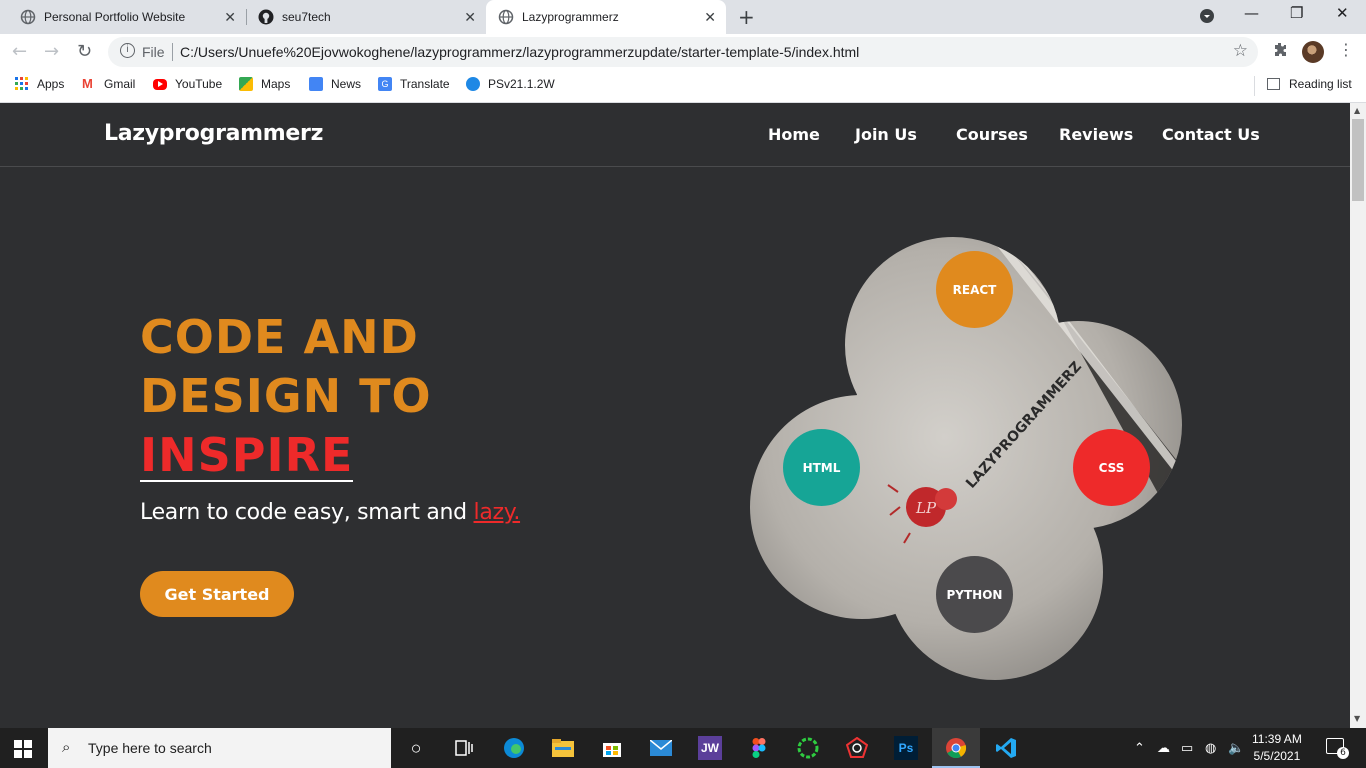 Image resolution: width=1366 pixels, height=768 pixels. I want to click on edge-icon, so click(514, 748).